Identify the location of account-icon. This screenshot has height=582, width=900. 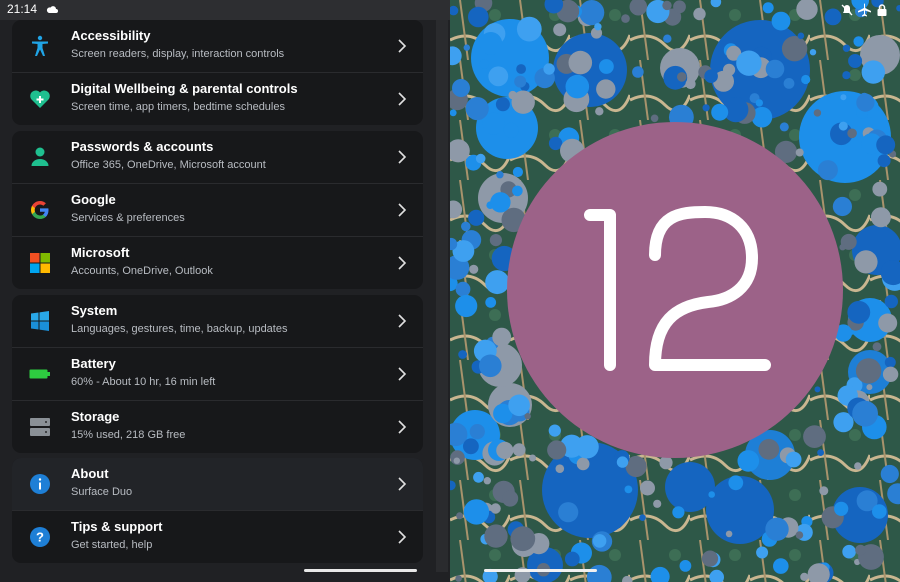
(40, 156).